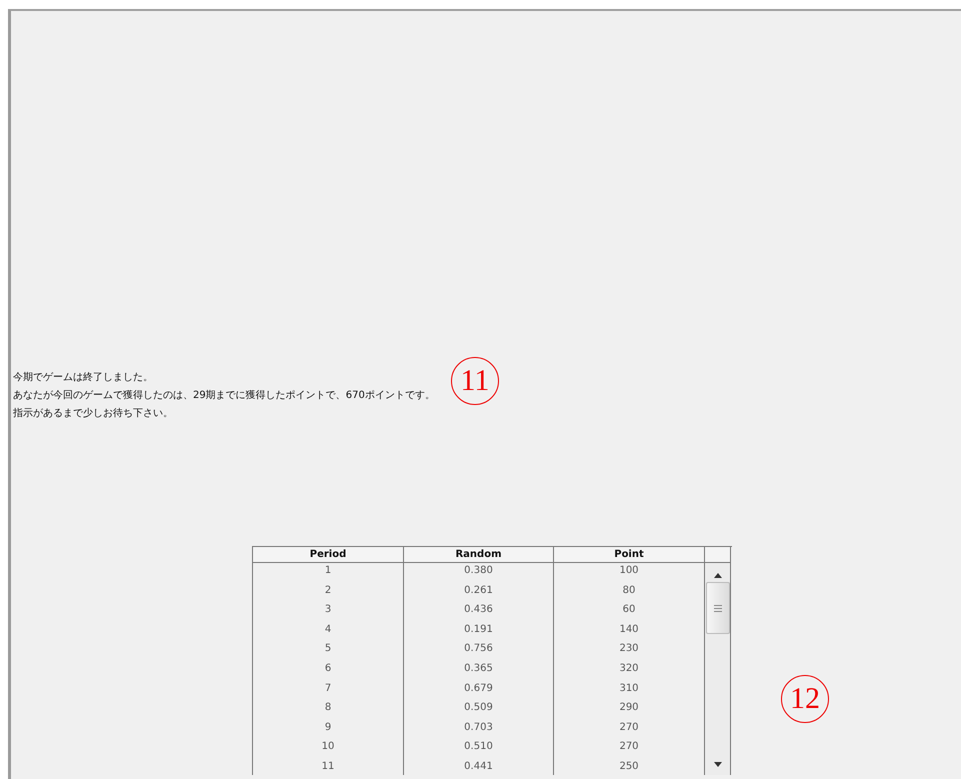  What do you see at coordinates (328, 651) in the screenshot?
I see `table-cell: 5` at bounding box center [328, 651].